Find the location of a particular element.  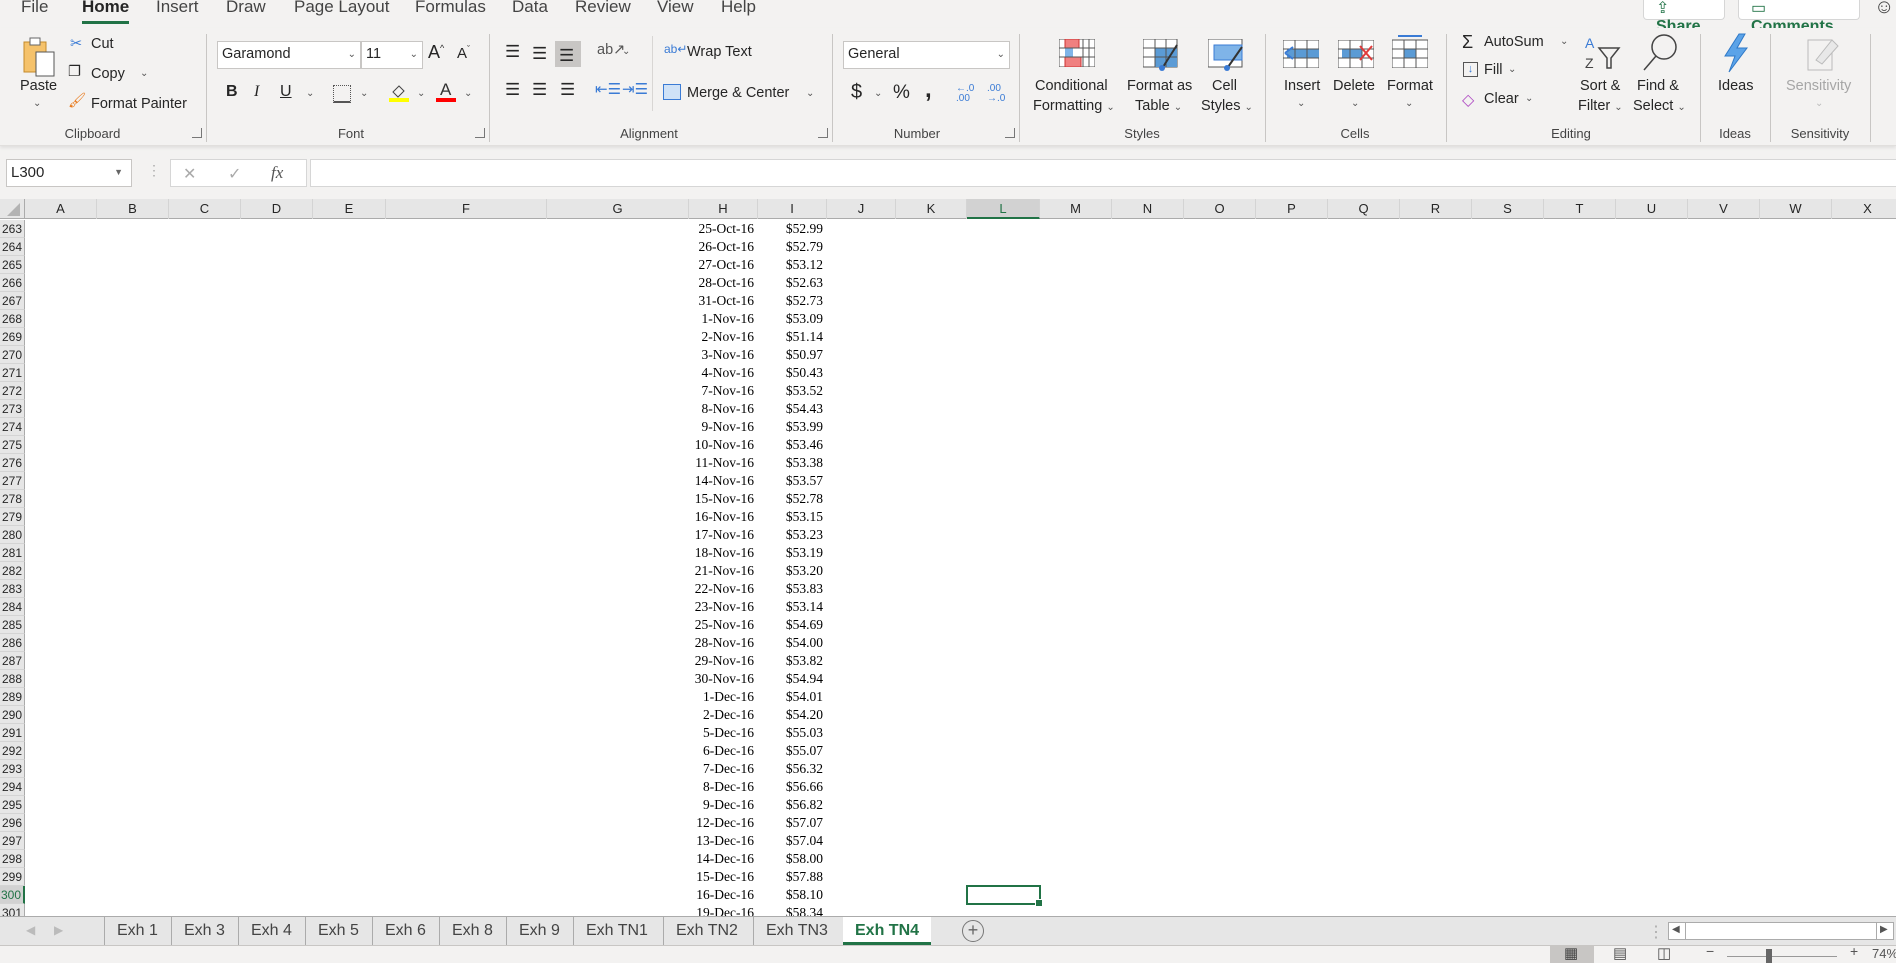

cell-date: 30-Nov-16 is located at coordinates (721, 679).